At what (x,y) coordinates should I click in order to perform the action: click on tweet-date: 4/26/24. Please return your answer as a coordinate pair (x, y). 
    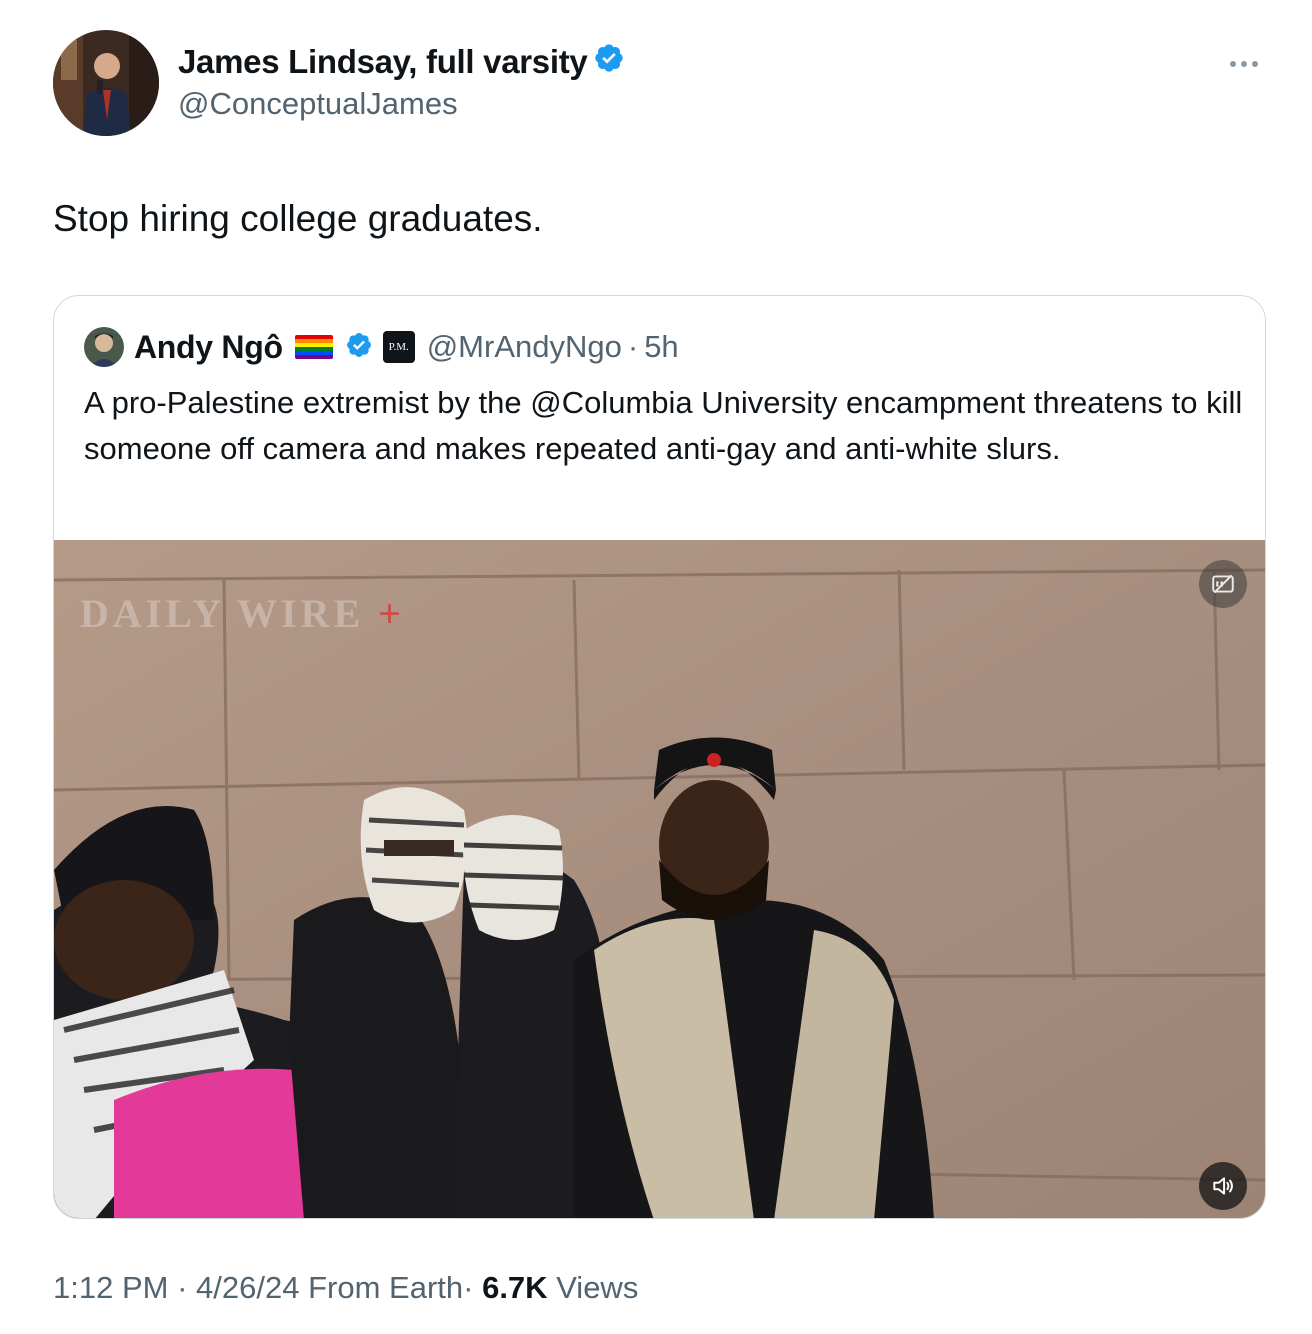
    Looking at the image, I should click on (247, 1287).